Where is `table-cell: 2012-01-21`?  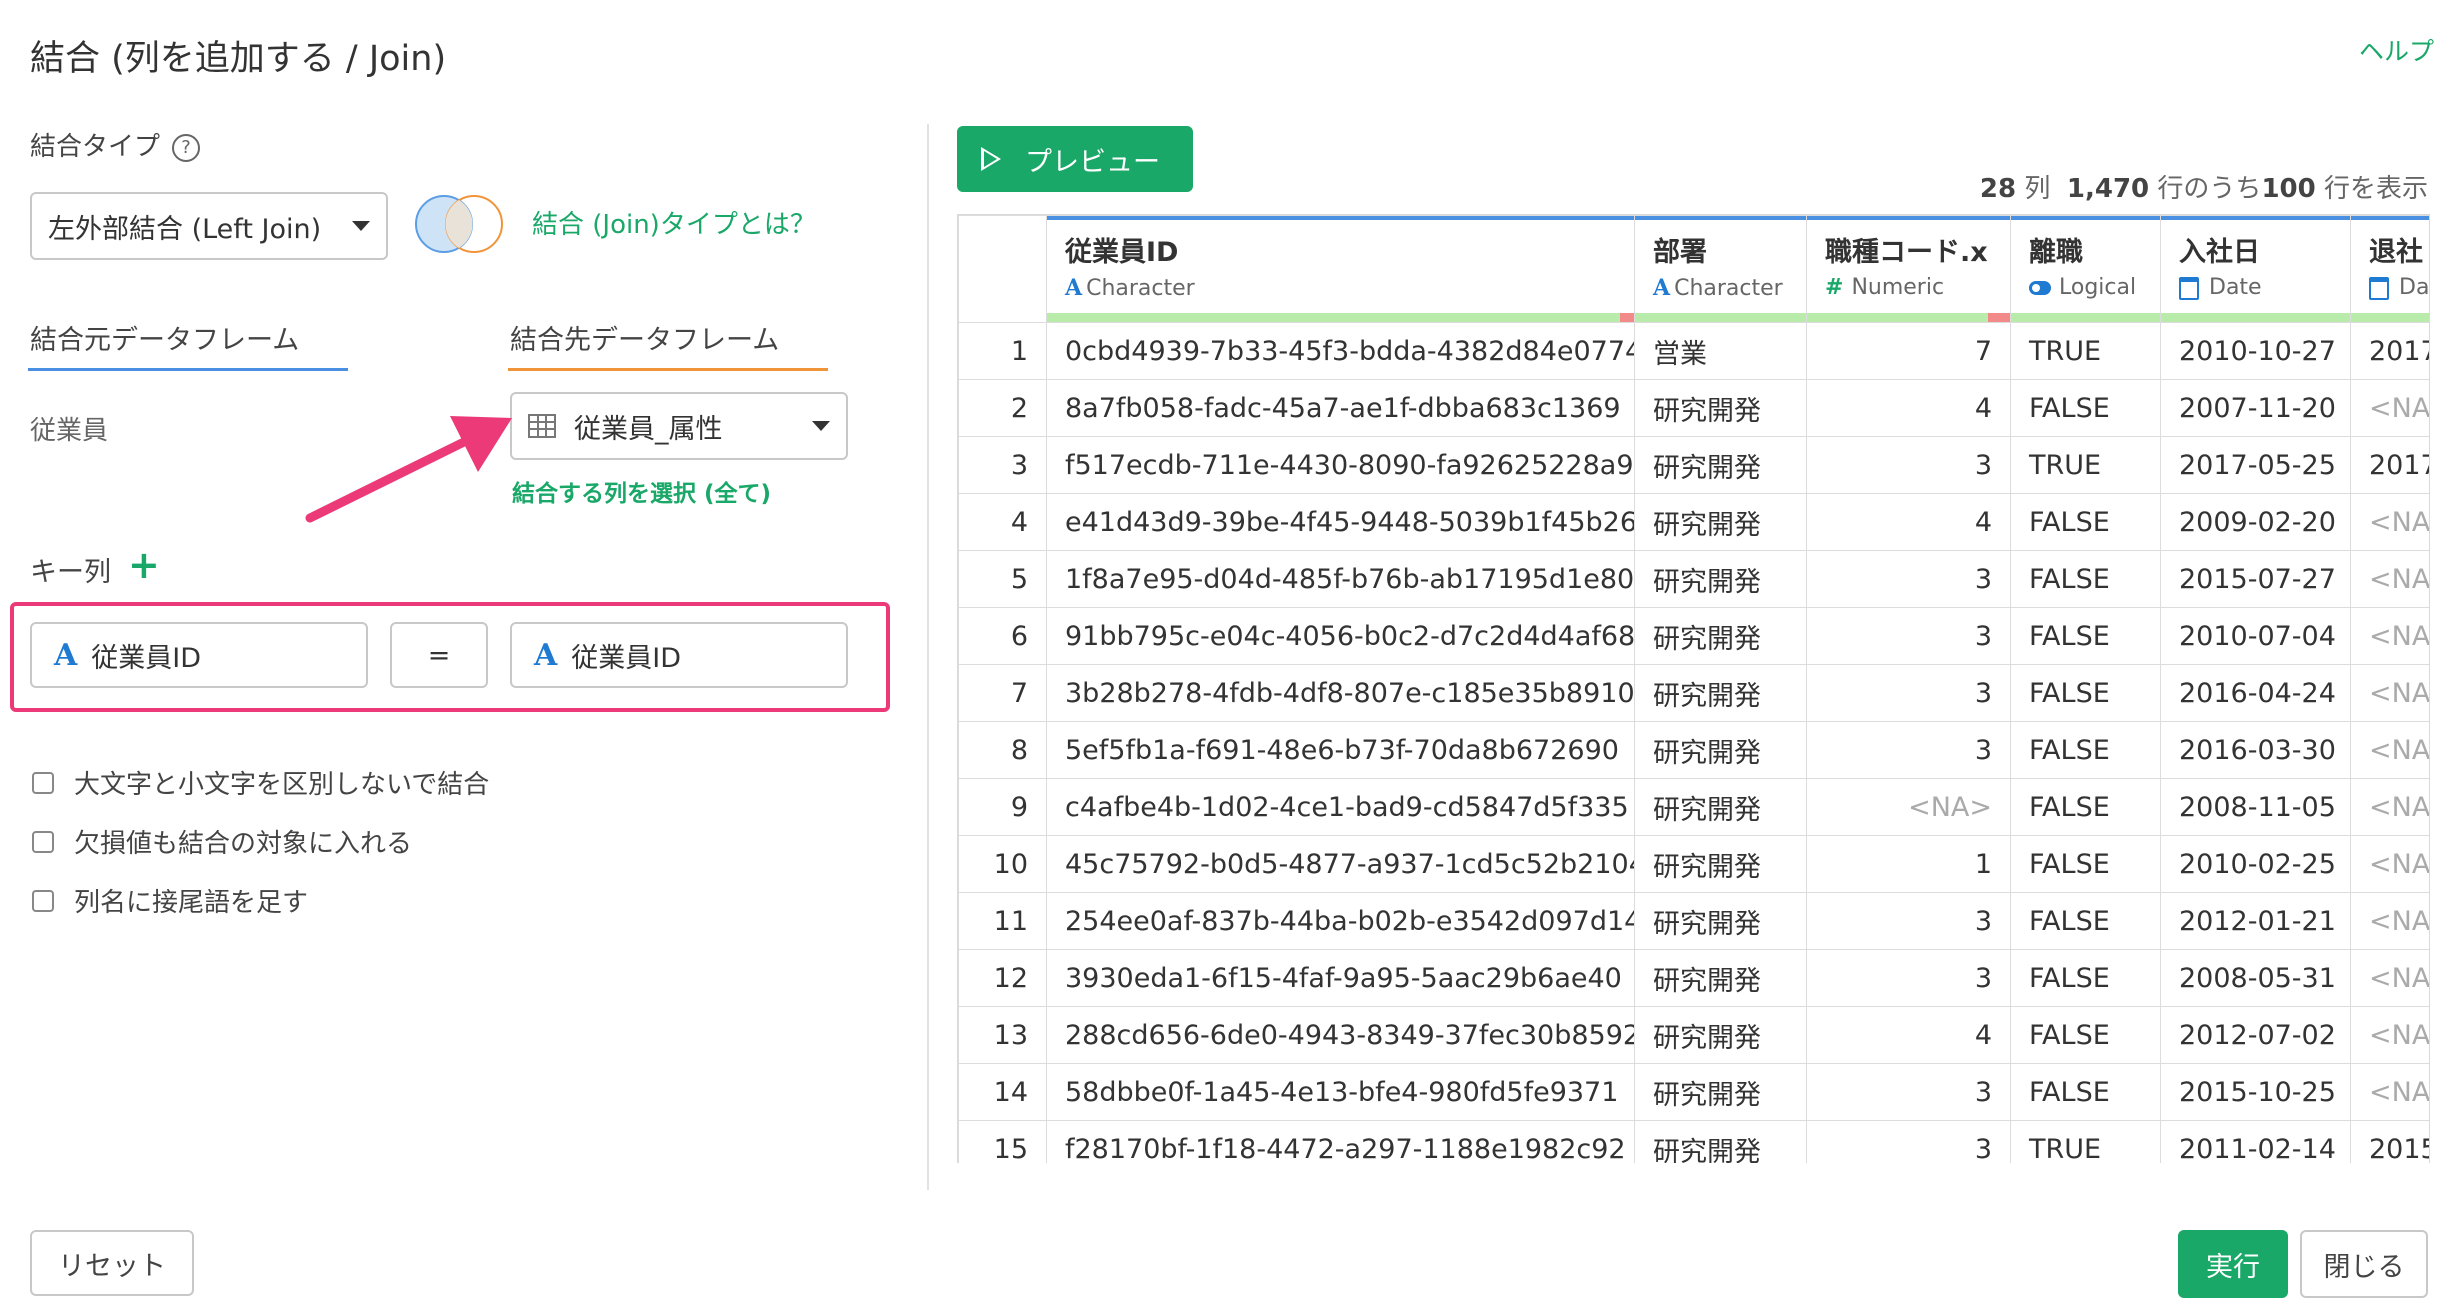 table-cell: 2012-01-21 is located at coordinates (2255, 921).